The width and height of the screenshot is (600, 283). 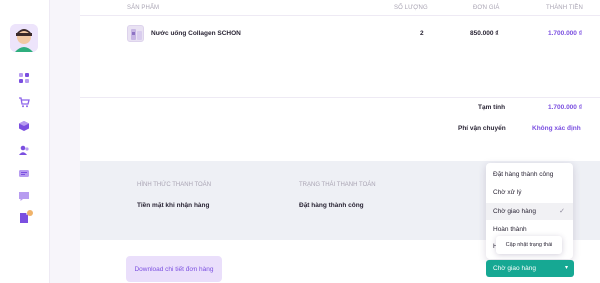 What do you see at coordinates (25, 141) in the screenshot?
I see `sidebar` at bounding box center [25, 141].